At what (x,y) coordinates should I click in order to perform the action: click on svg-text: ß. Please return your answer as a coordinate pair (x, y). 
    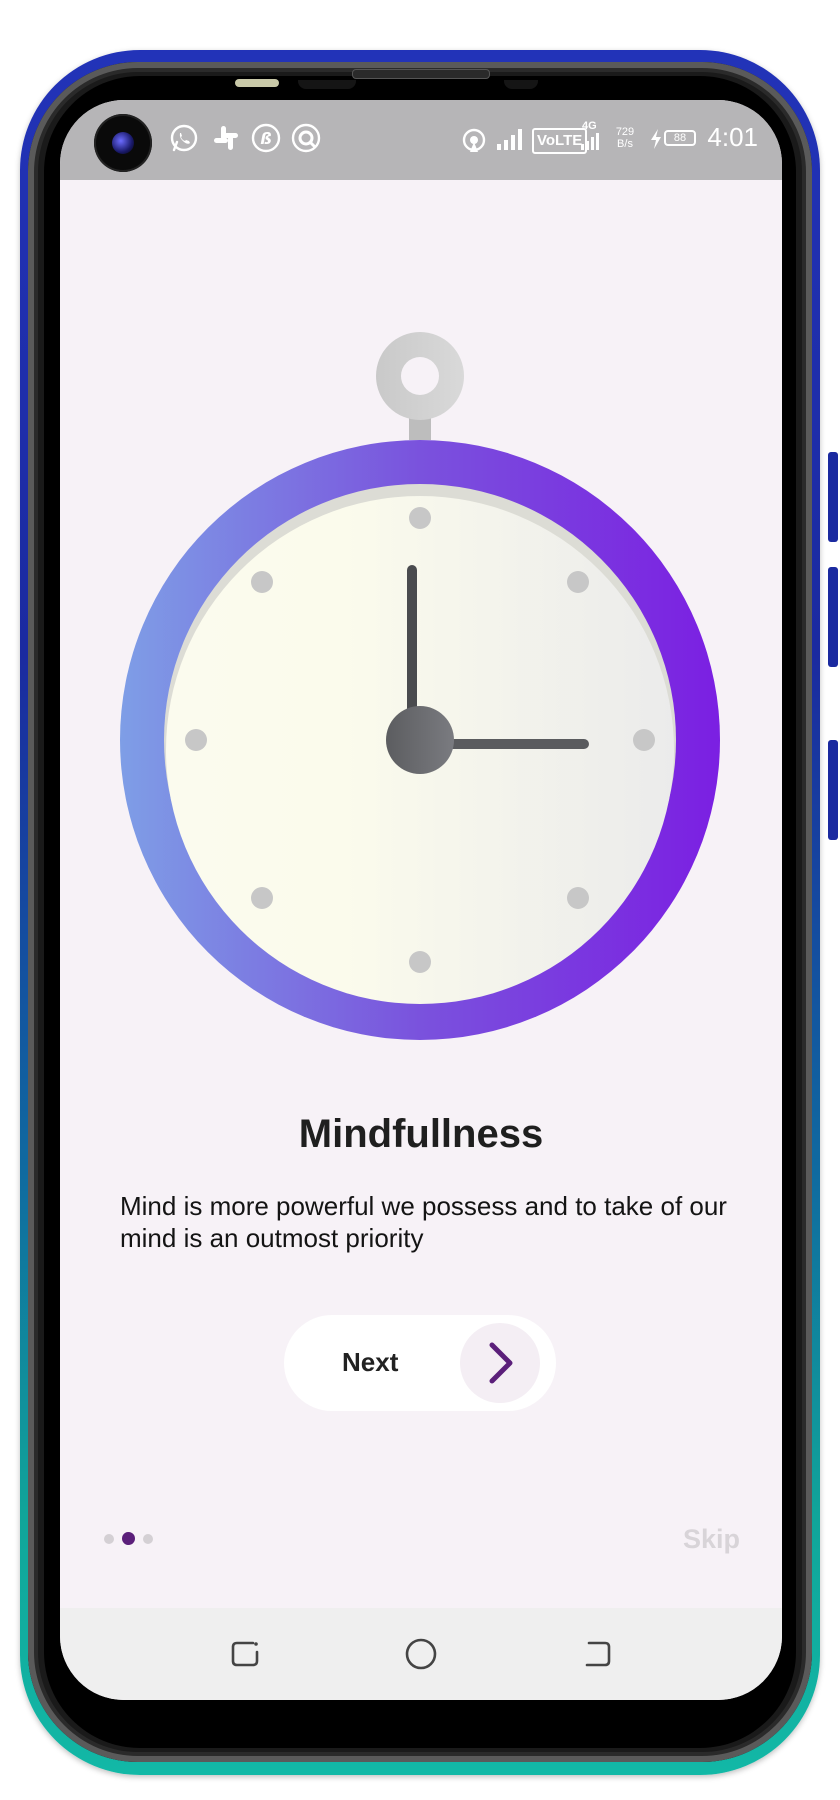
    Looking at the image, I should click on (266, 138).